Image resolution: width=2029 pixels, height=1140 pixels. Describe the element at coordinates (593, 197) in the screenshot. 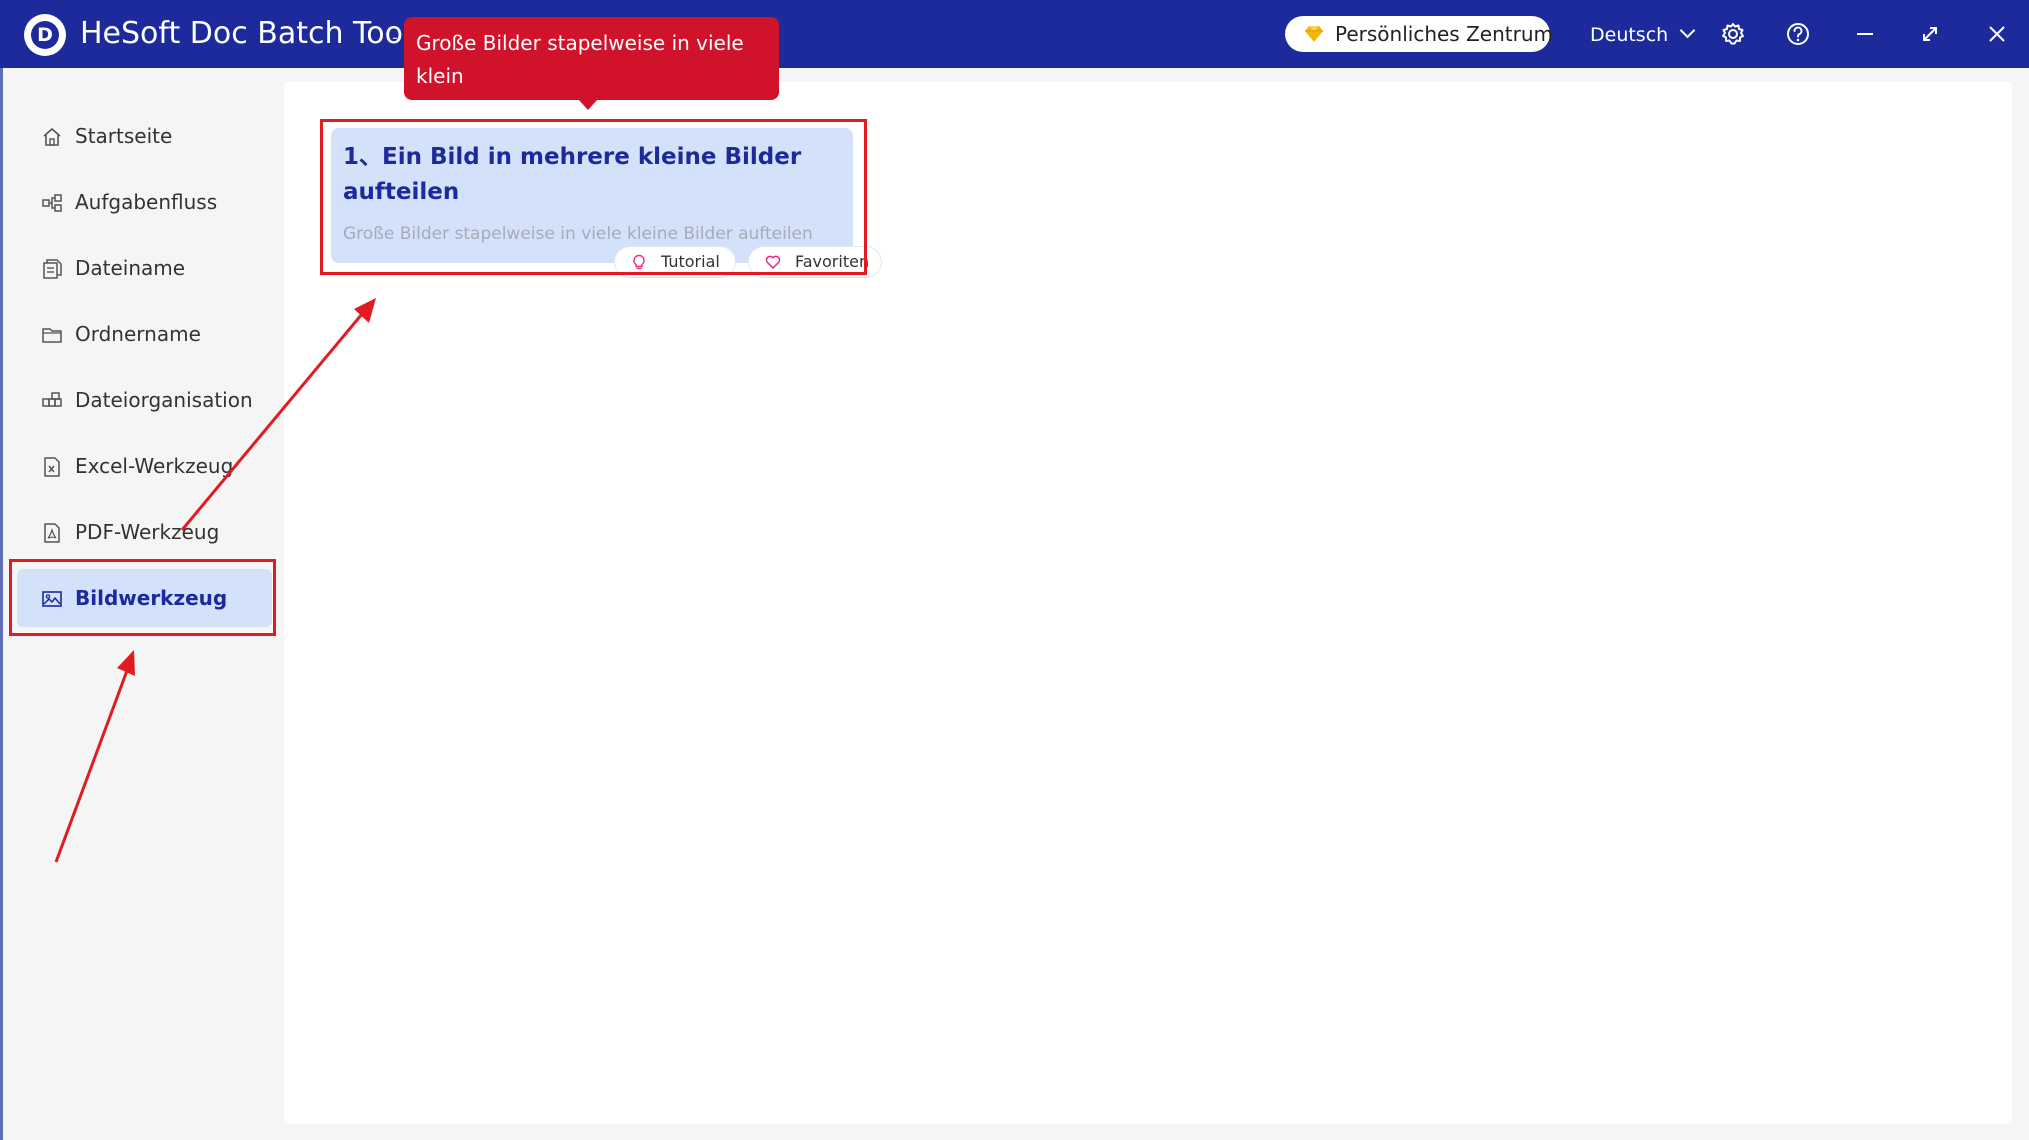

I see `annotation-box-tool-card` at that location.